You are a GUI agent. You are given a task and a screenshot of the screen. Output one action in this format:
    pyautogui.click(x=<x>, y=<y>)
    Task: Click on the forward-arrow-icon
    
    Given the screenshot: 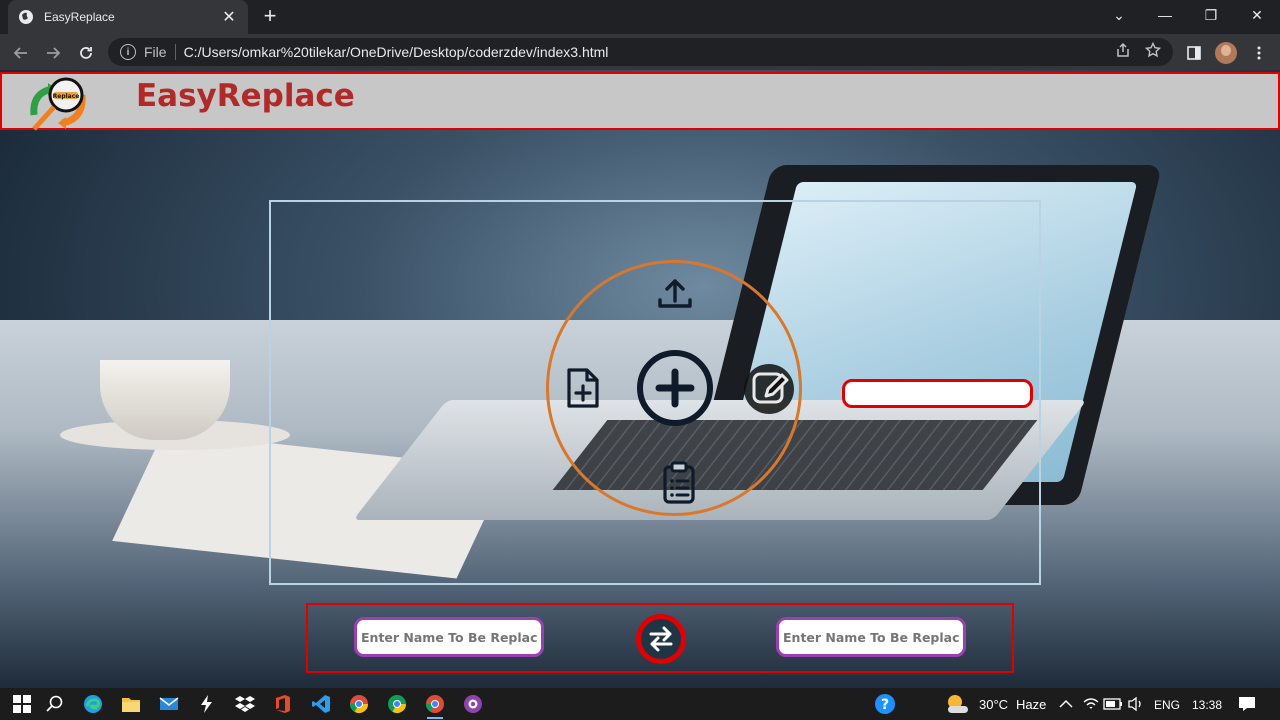 What is the action you would take?
    pyautogui.click(x=53, y=53)
    